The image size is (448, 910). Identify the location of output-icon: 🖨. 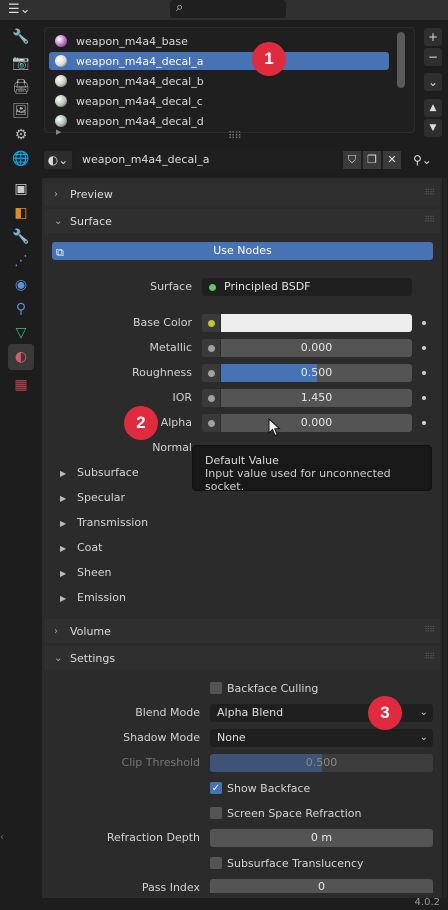
(21, 87).